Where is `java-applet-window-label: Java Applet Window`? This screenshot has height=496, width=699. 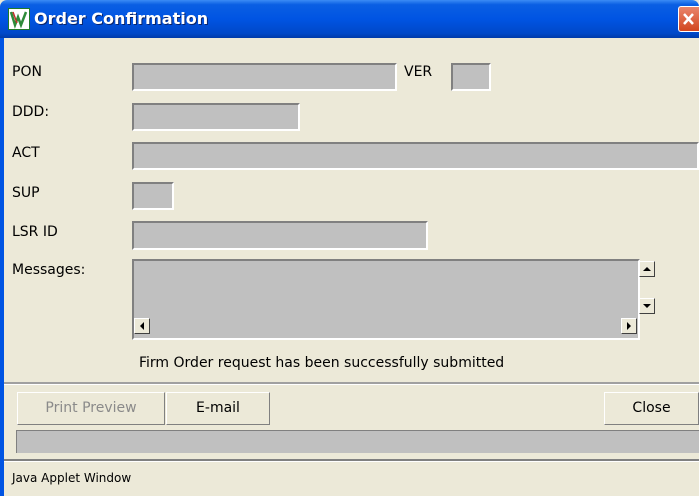 java-applet-window-label: Java Applet Window is located at coordinates (72, 478).